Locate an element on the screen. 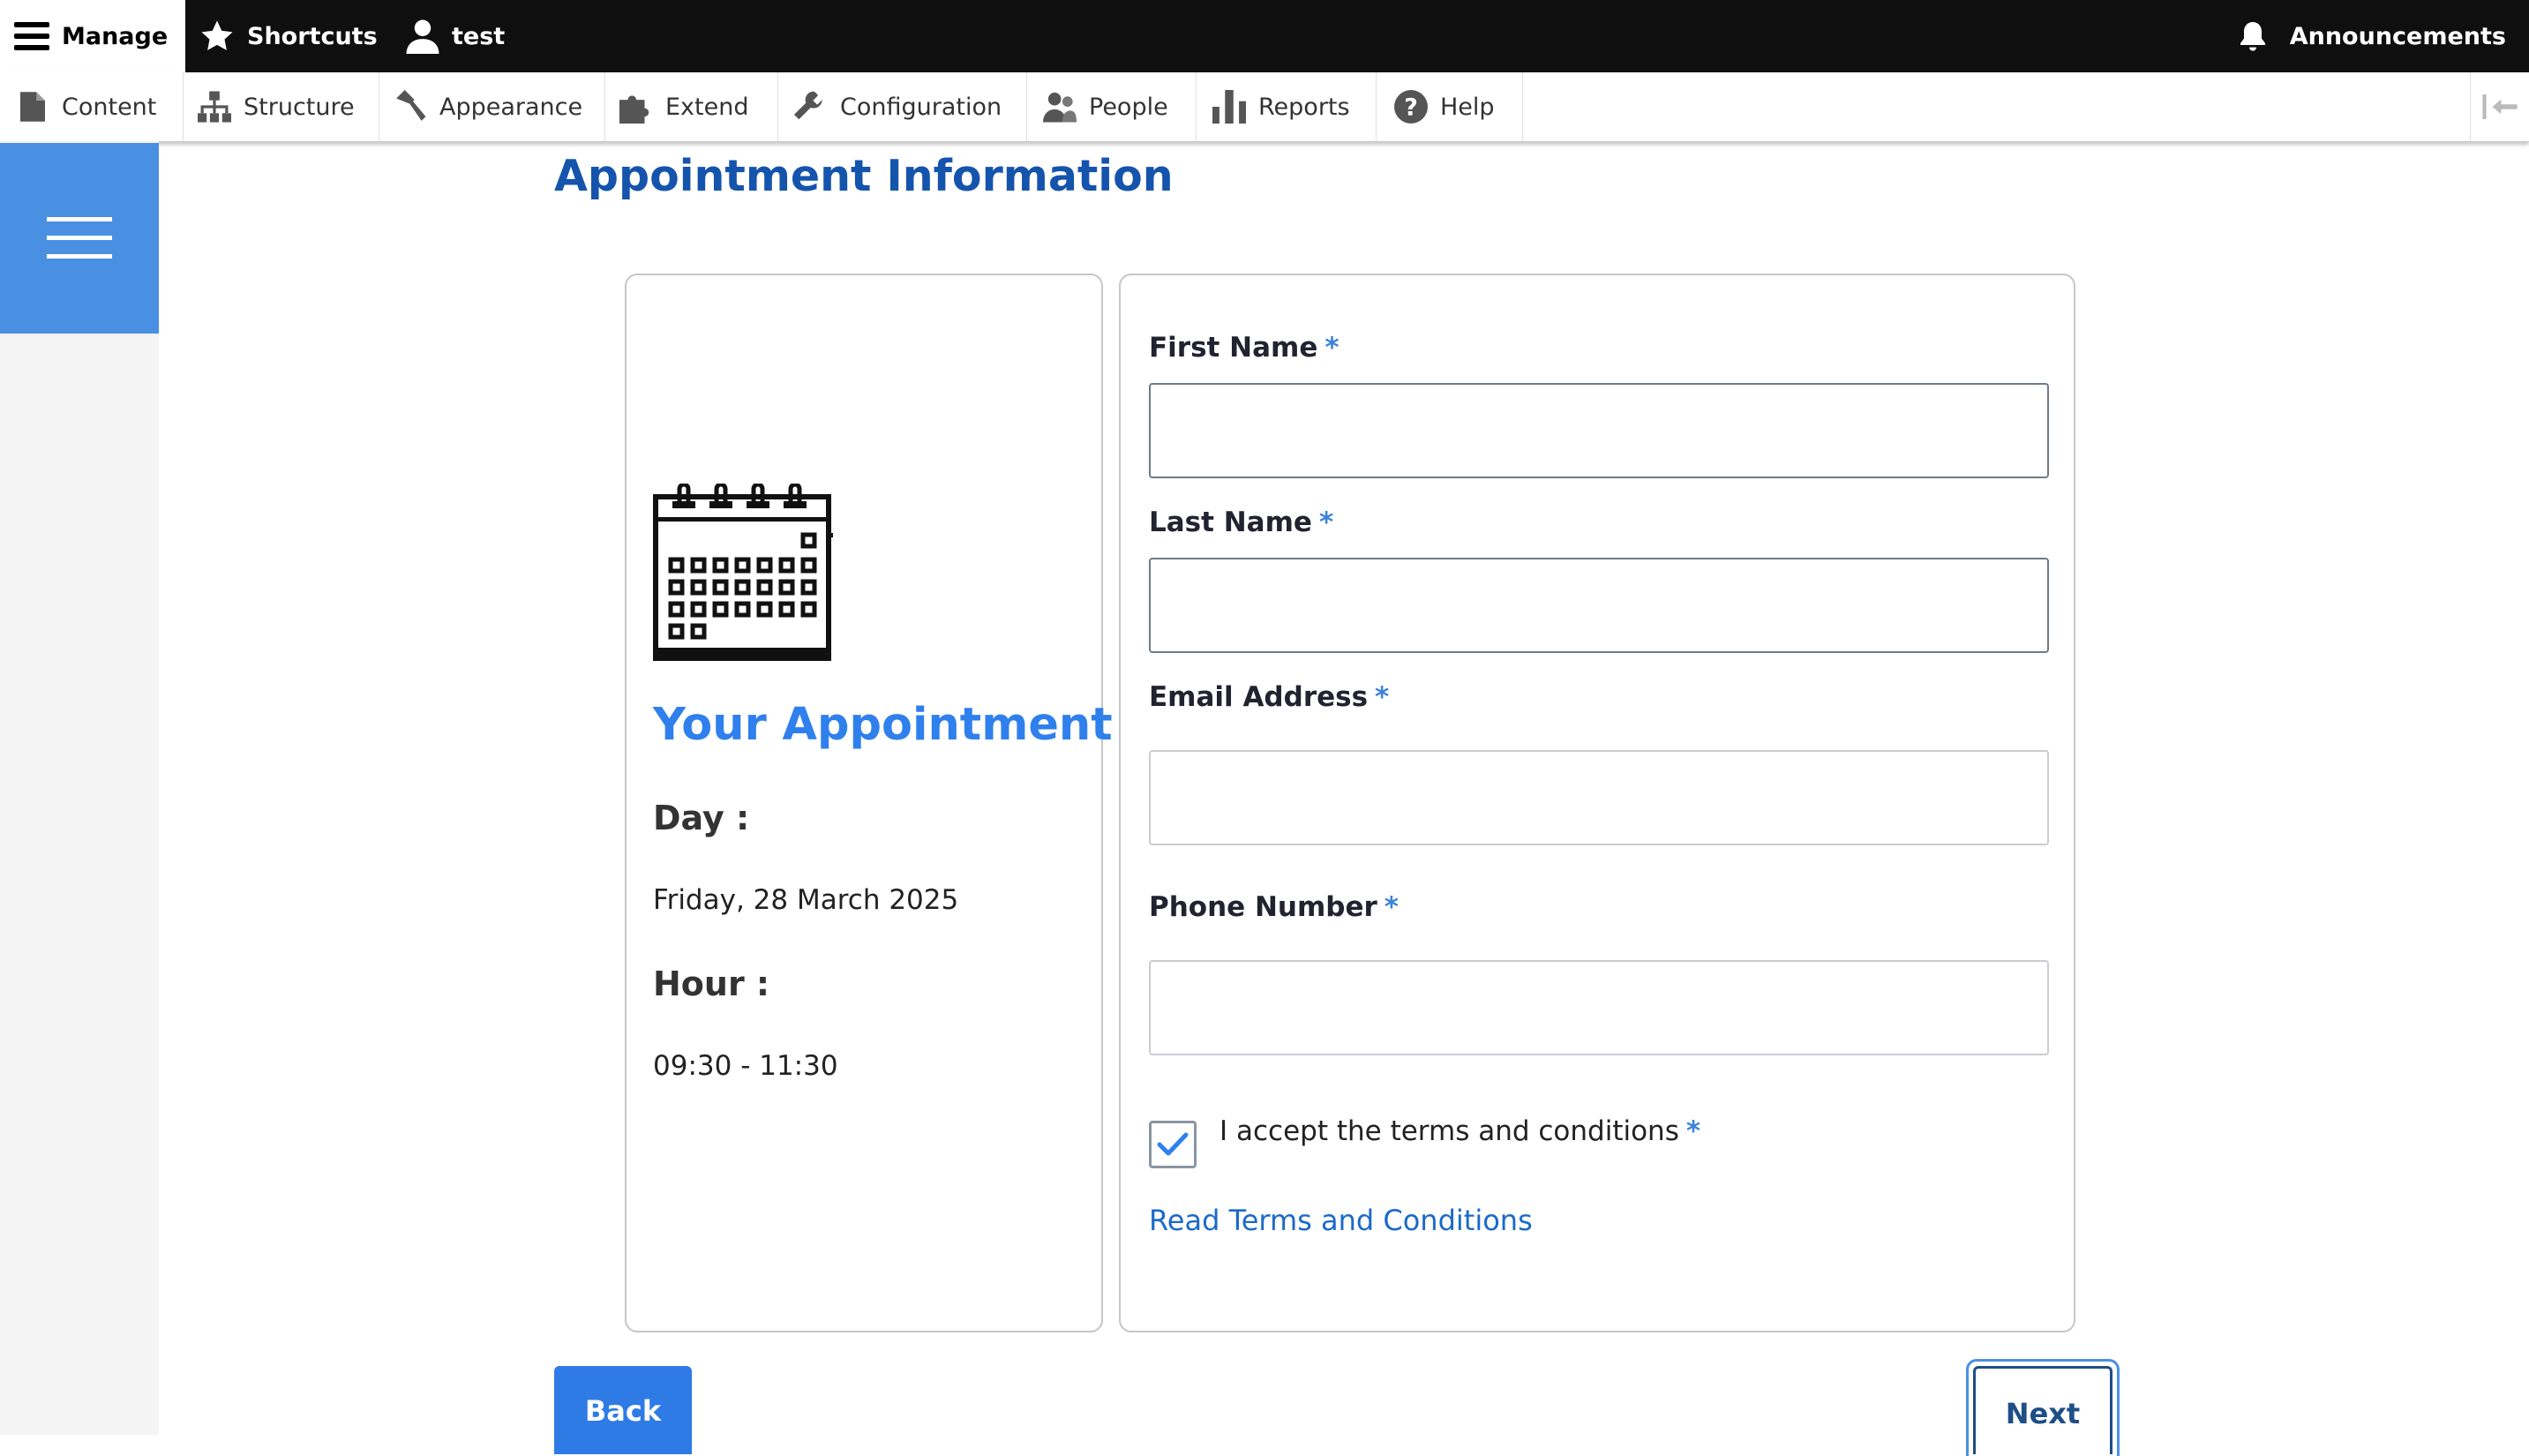 The width and height of the screenshot is (2529, 1456). menu-item-structure: Structure is located at coordinates (281, 106).